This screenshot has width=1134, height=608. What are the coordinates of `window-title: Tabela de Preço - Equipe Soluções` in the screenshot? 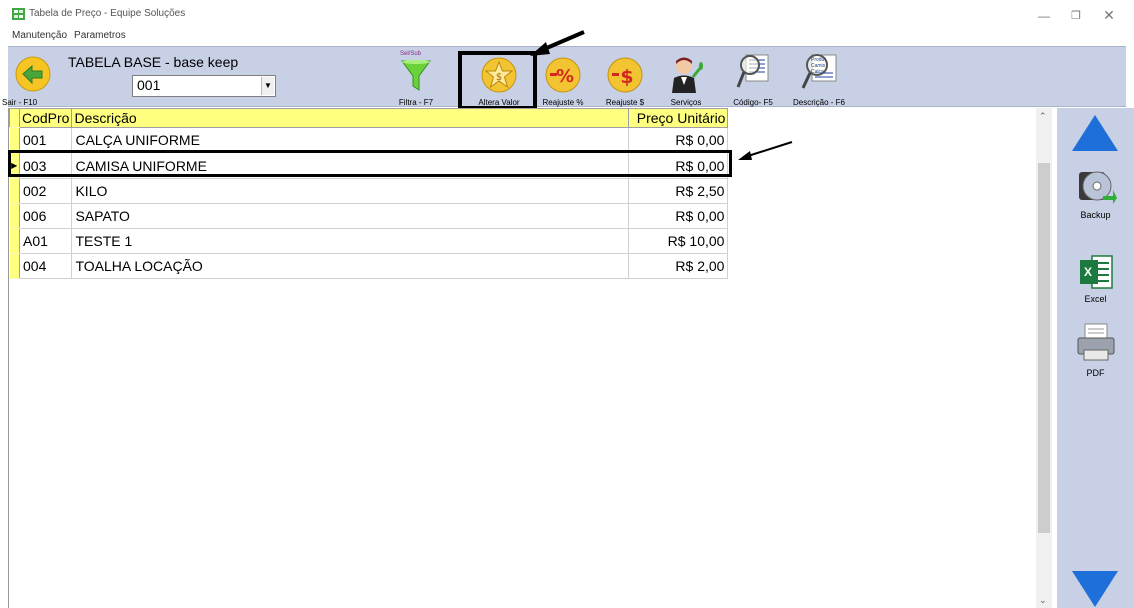 It's located at (107, 13).